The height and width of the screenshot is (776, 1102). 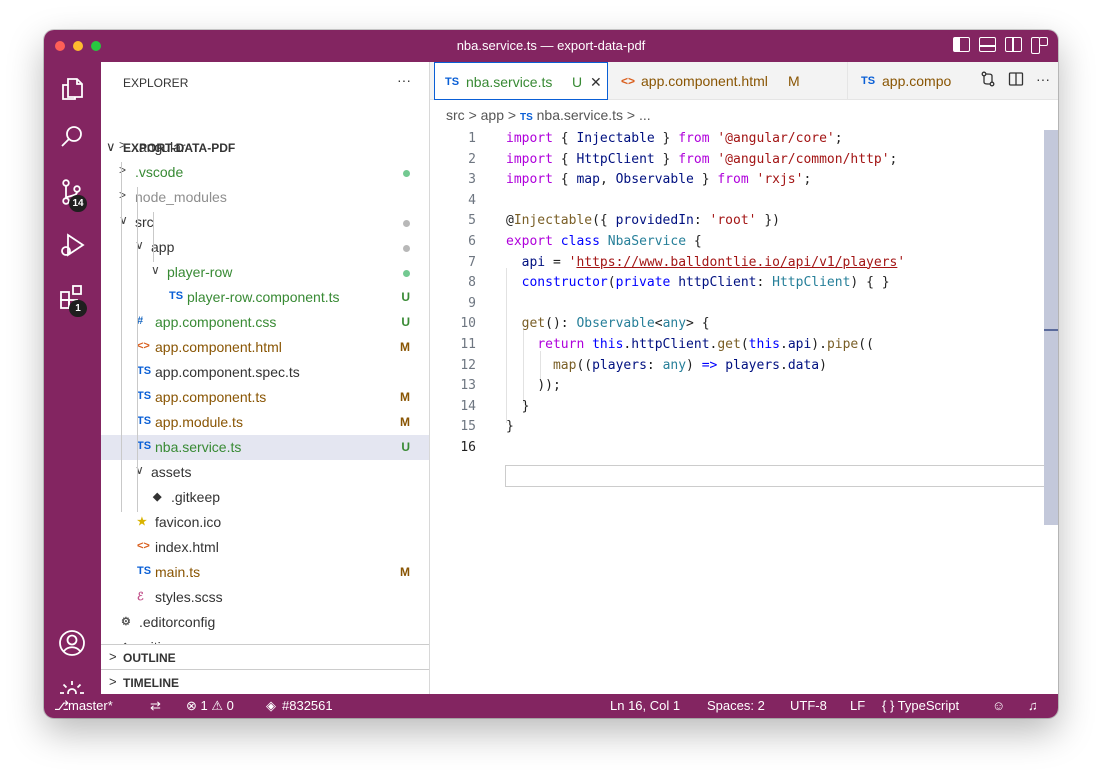 I want to click on line-number: 6, so click(x=472, y=241).